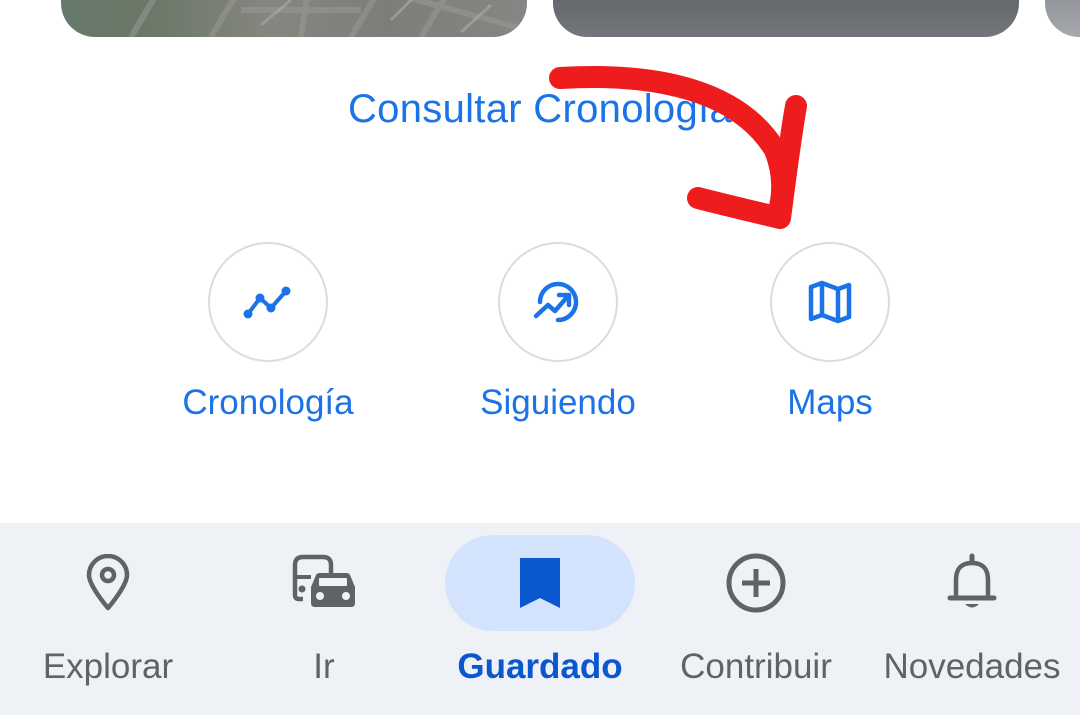  I want to click on following-button, so click(558, 302).